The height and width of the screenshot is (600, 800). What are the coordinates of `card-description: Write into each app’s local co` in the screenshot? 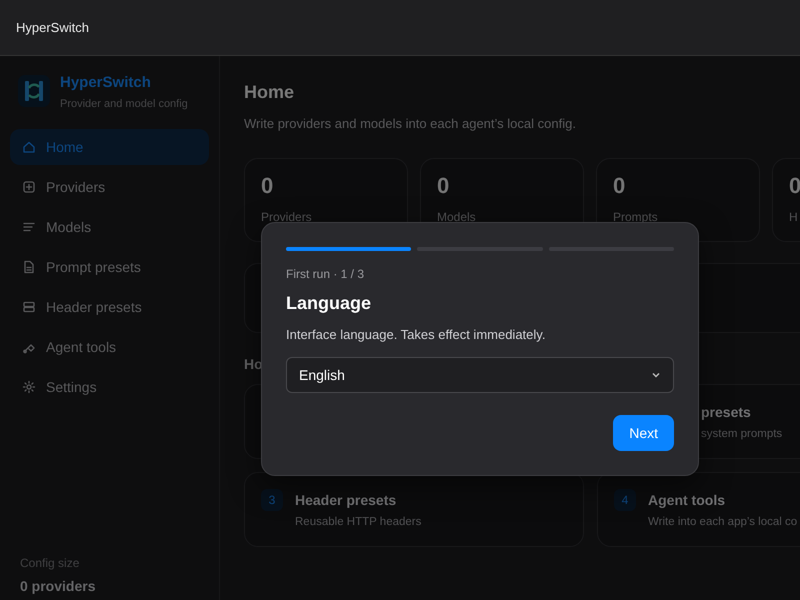 It's located at (723, 522).